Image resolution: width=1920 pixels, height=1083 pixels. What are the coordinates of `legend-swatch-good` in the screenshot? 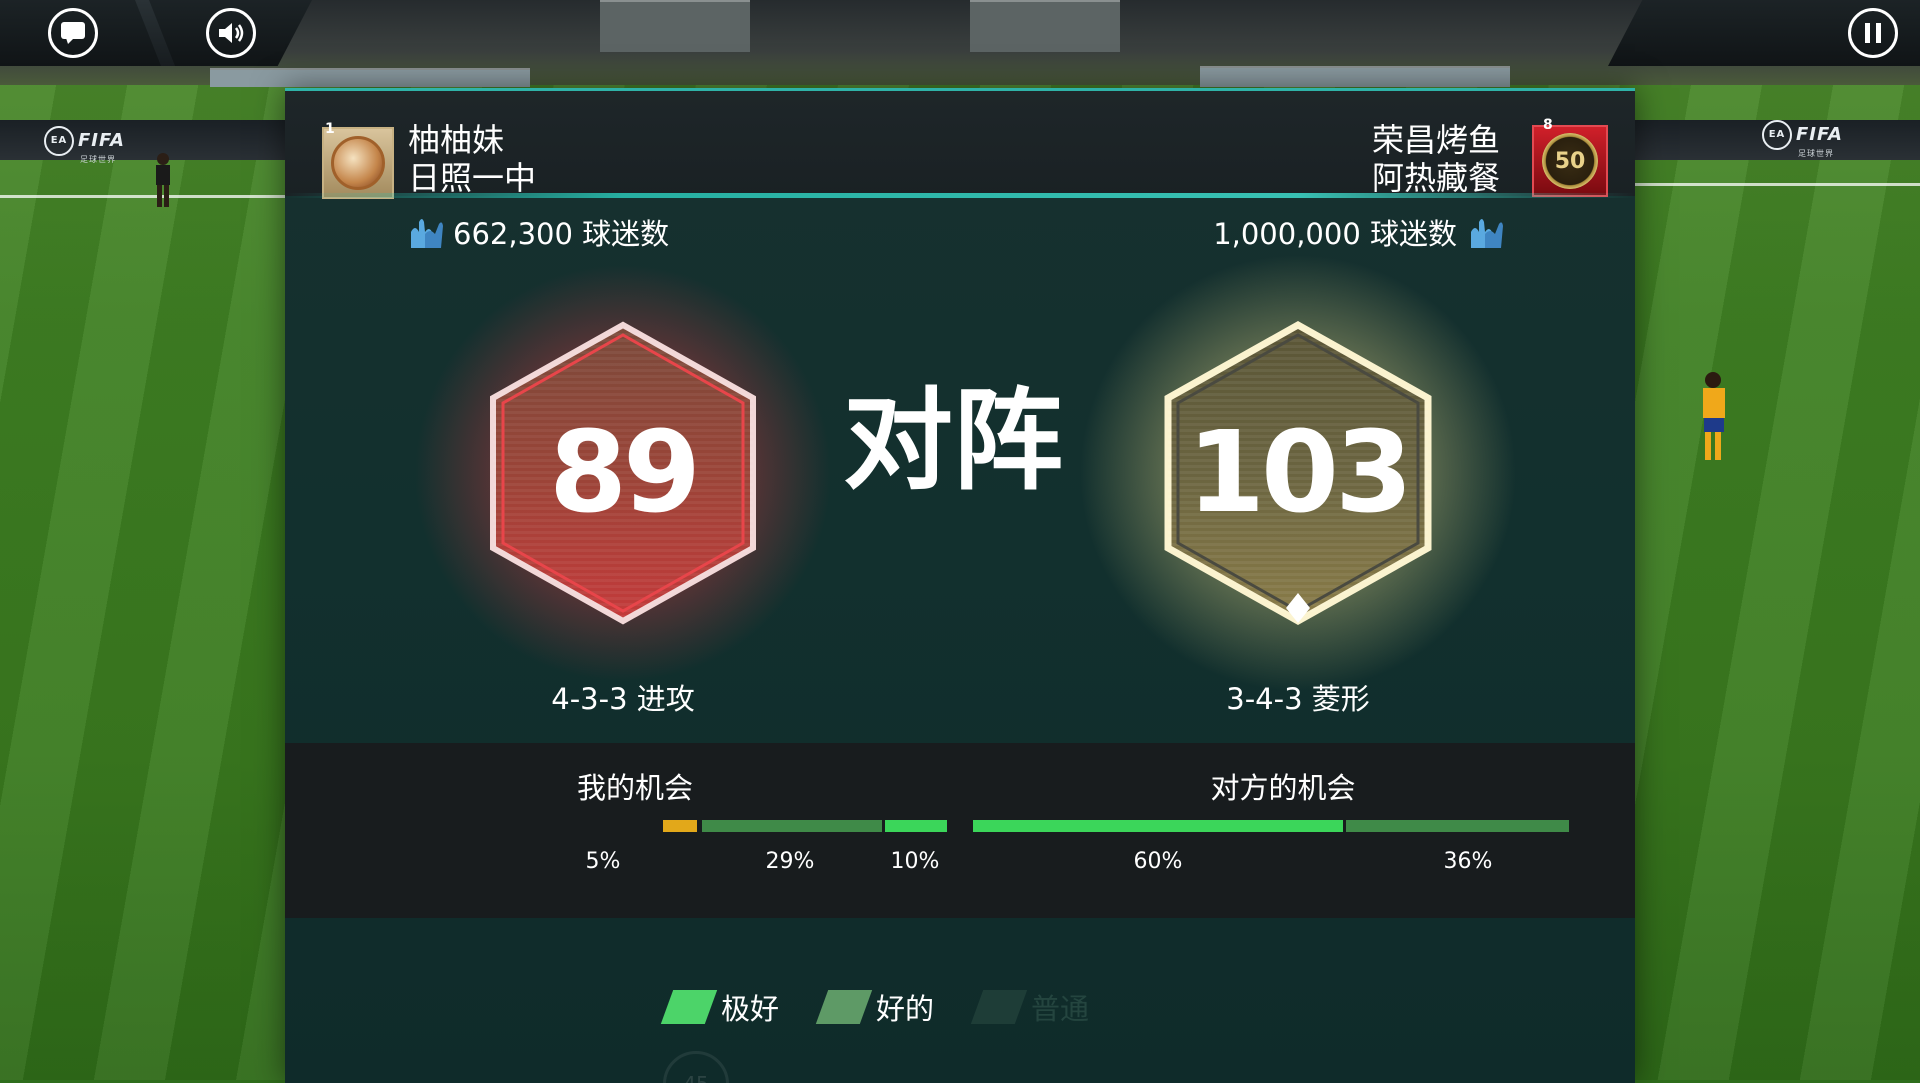 It's located at (844, 1007).